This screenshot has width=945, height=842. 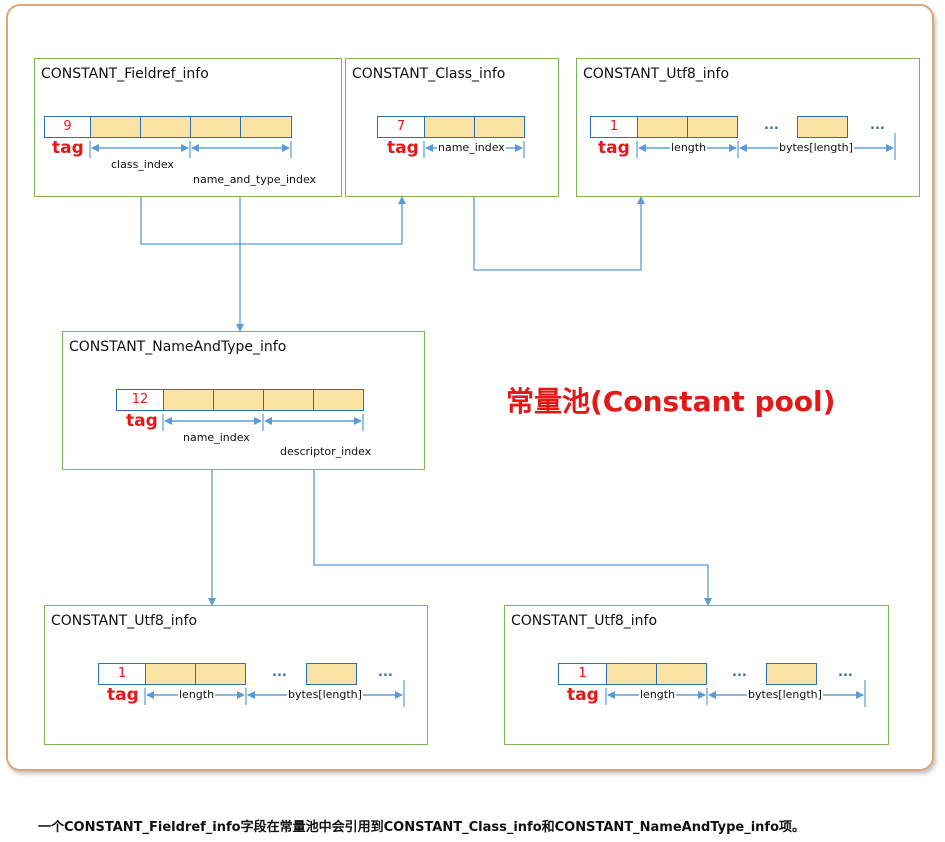 What do you see at coordinates (785, 694) in the screenshot?
I see `utf8-right-bytes-label: bytes[length]` at bounding box center [785, 694].